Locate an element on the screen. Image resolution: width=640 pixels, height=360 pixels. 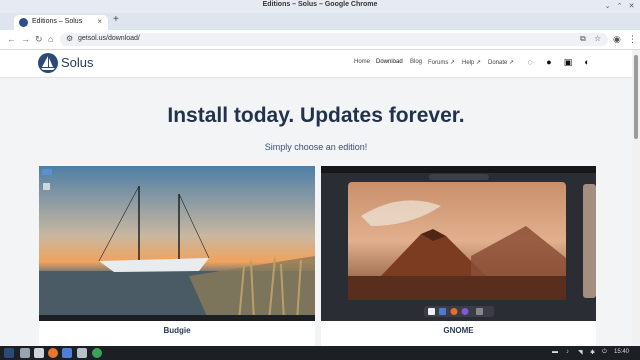
desktop-trash-icon is located at coordinates (46, 186).